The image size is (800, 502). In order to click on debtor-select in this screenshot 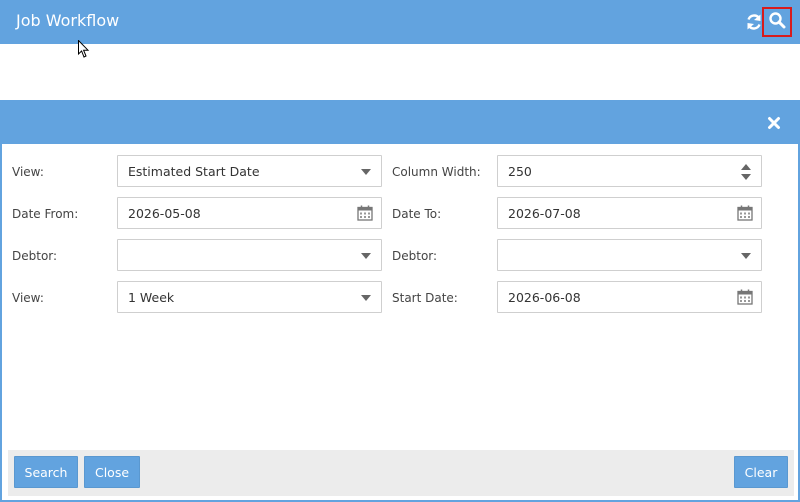, I will do `click(249, 255)`.